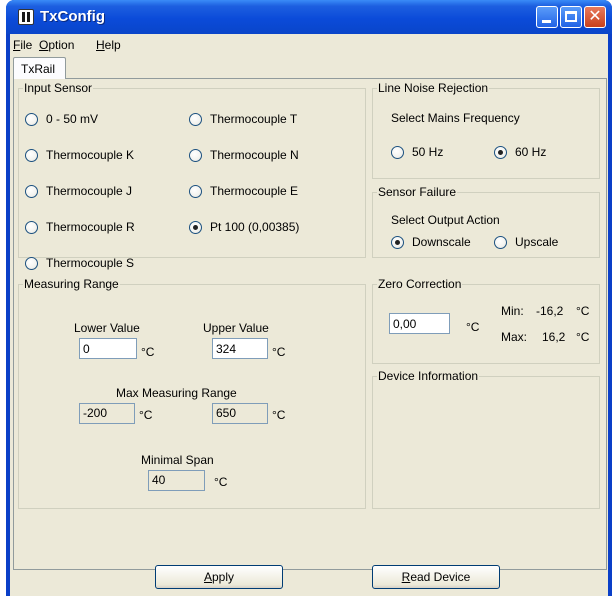 This screenshot has width=614, height=596. Describe the element at coordinates (89, 191) in the screenshot. I see `radio-label: Thermocouple J` at that location.